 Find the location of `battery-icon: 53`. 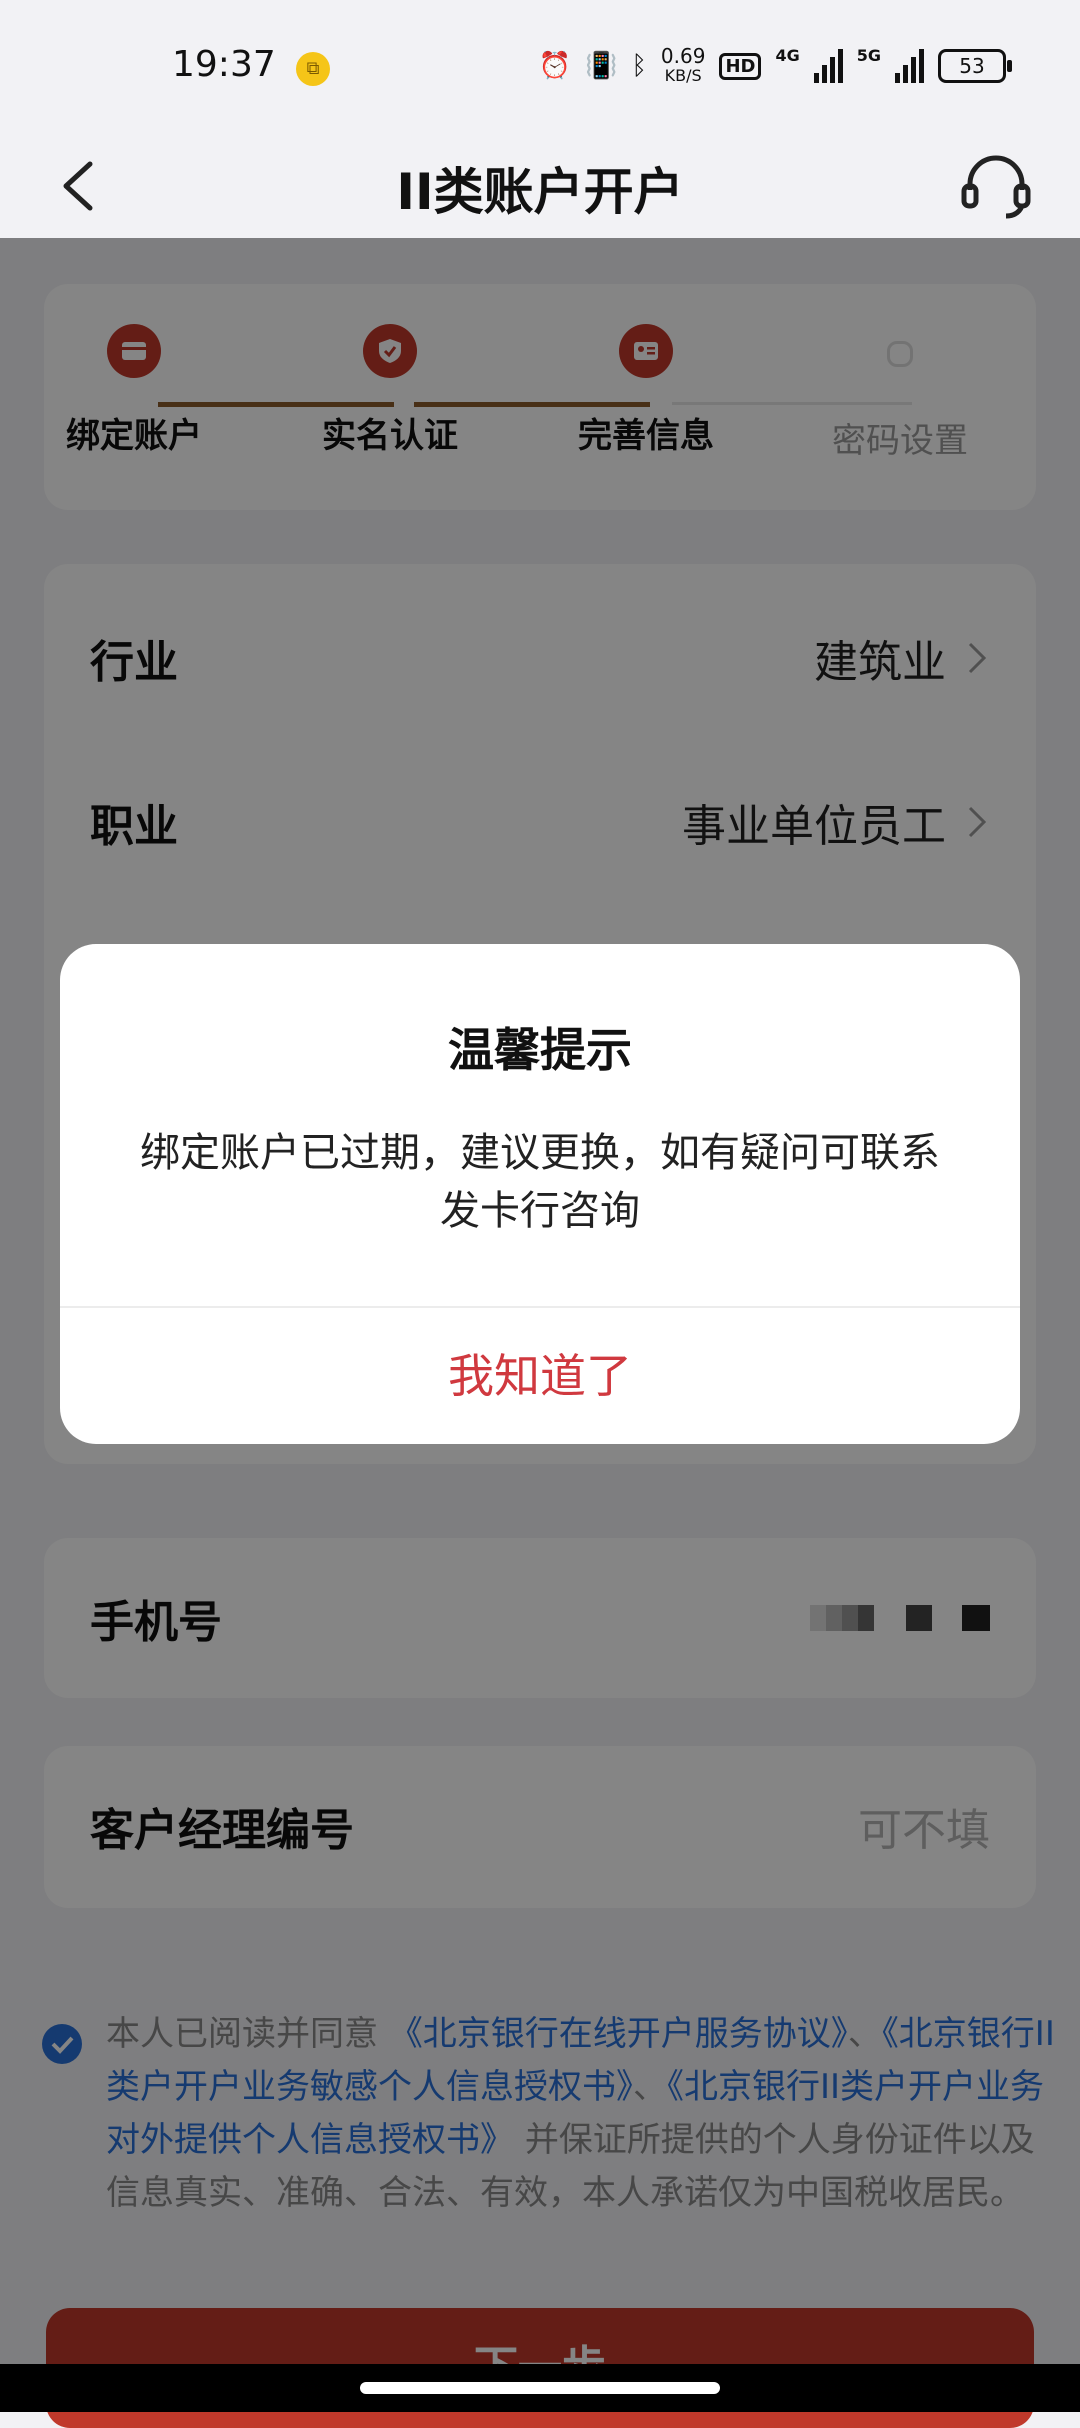

battery-icon: 53 is located at coordinates (975, 66).